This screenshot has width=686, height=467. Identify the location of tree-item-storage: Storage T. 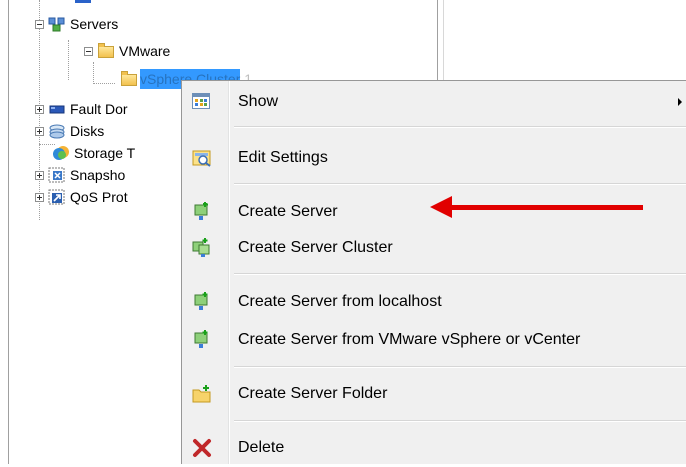
(93, 153).